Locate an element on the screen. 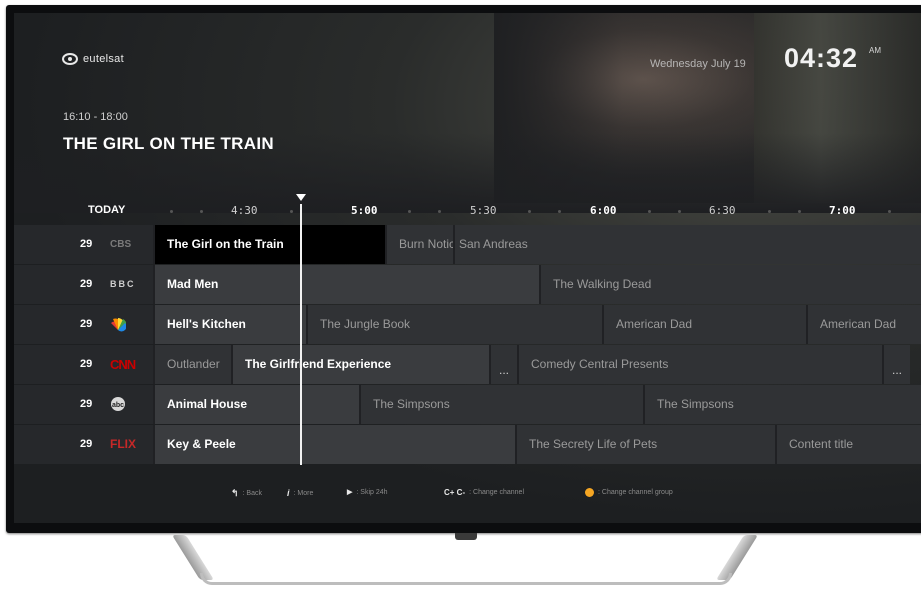  time-slot: 4:30 is located at coordinates (244, 210).